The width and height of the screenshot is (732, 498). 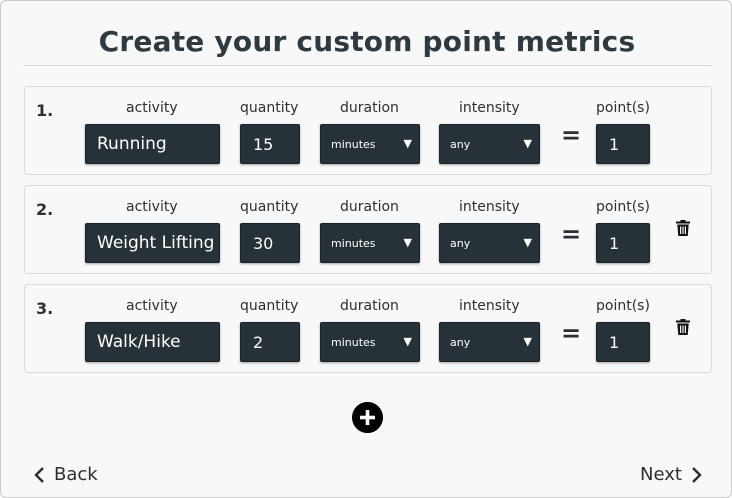 What do you see at coordinates (270, 243) in the screenshot?
I see `quantity-input: 30` at bounding box center [270, 243].